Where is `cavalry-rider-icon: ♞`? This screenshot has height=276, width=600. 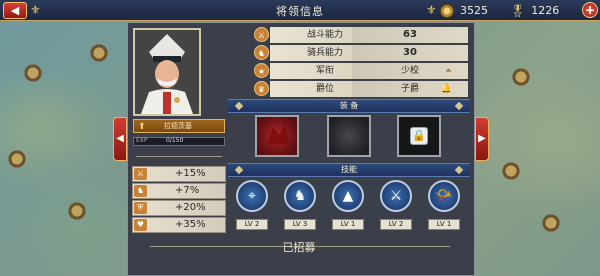 cavalry-rider-icon: ♞ is located at coordinates (300, 196).